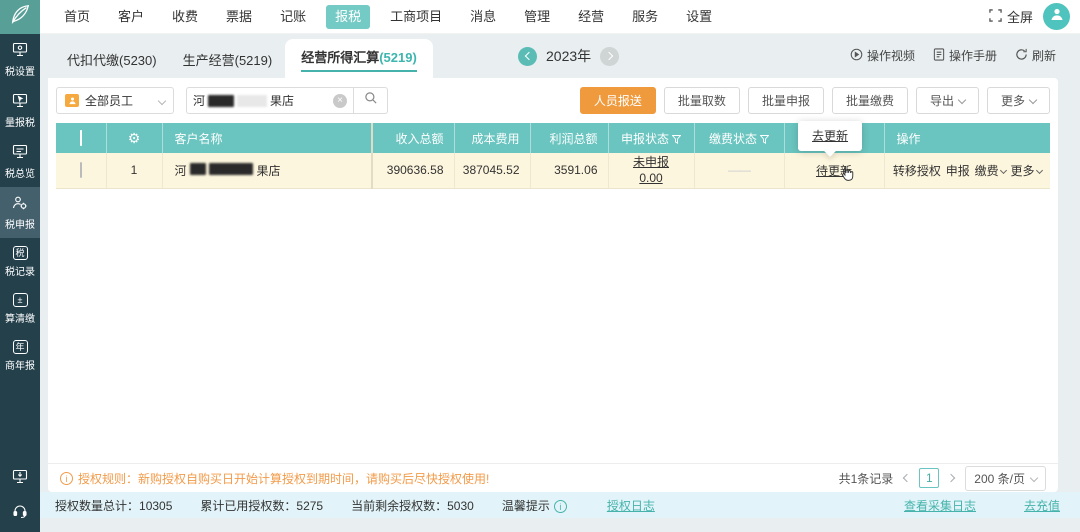  Describe the element at coordinates (1027, 170) in the screenshot. I see `more-dropdown-link: 更多` at that location.